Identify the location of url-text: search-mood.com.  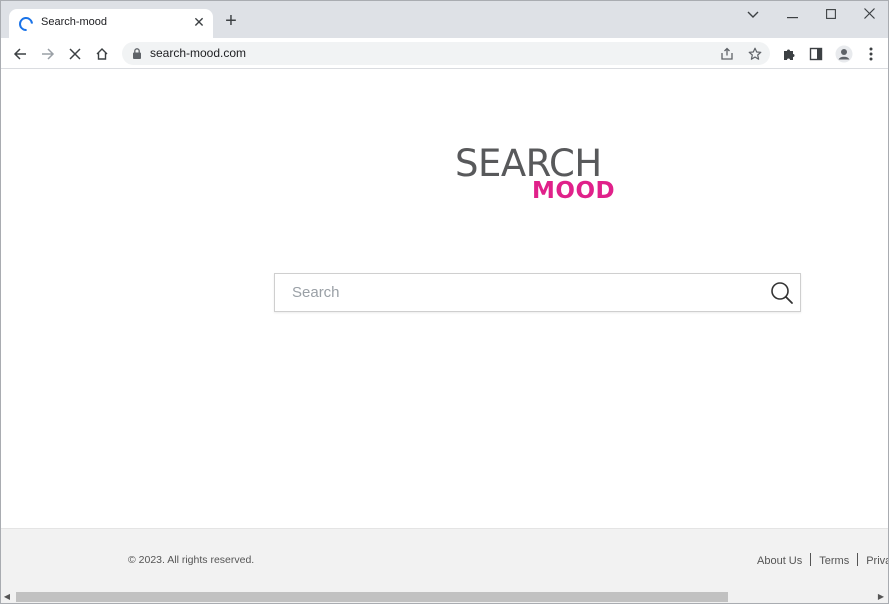
(198, 53).